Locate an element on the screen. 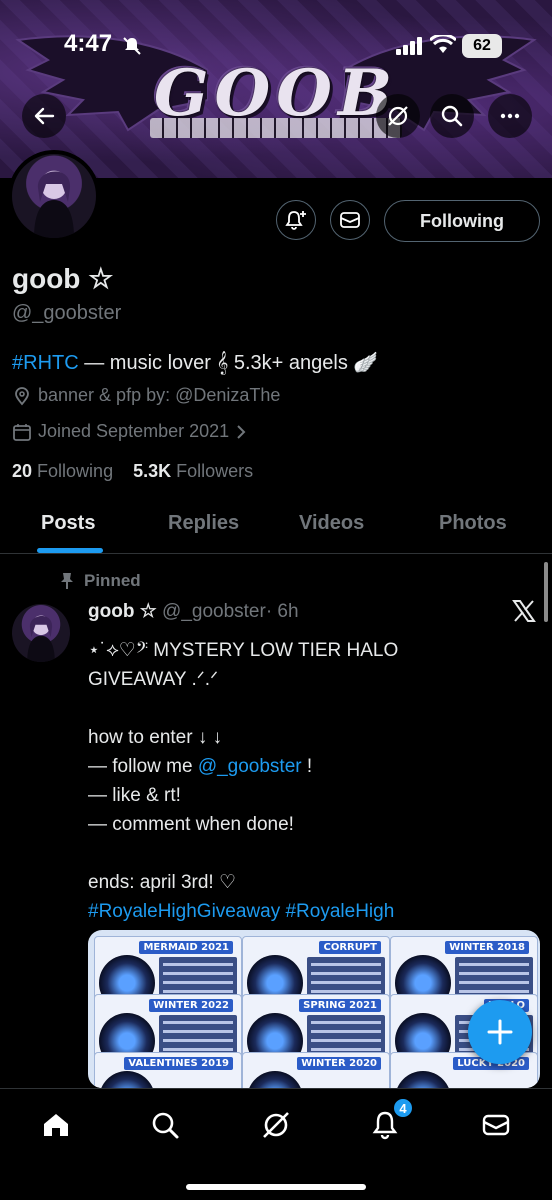 This screenshot has height=1200, width=552. tab-replies: Replies is located at coordinates (203, 523).